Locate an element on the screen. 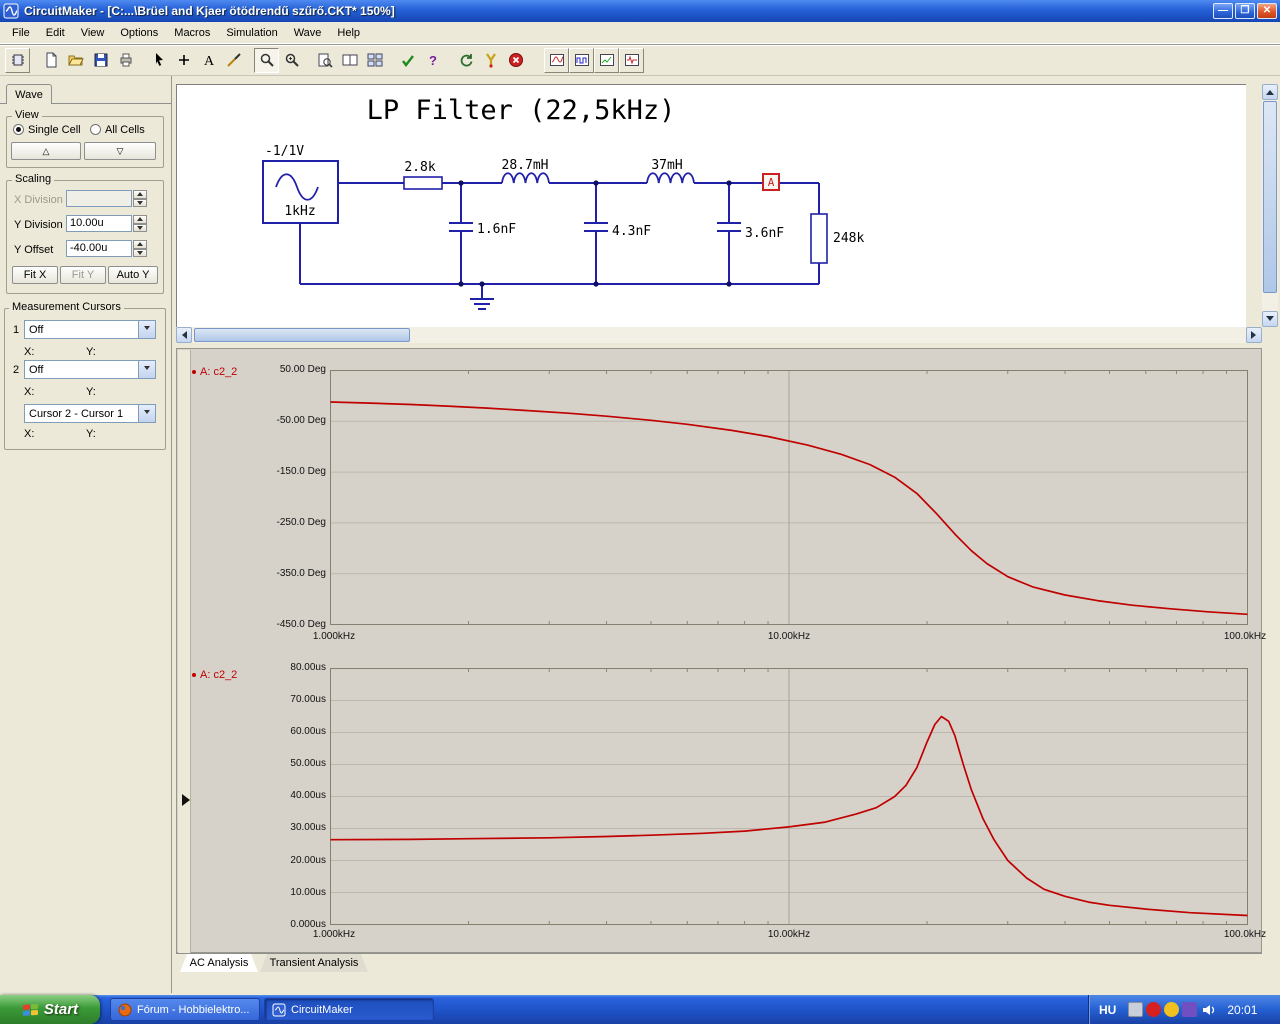 The width and height of the screenshot is (1280, 1024). tray-red-icon is located at coordinates (1154, 1009).